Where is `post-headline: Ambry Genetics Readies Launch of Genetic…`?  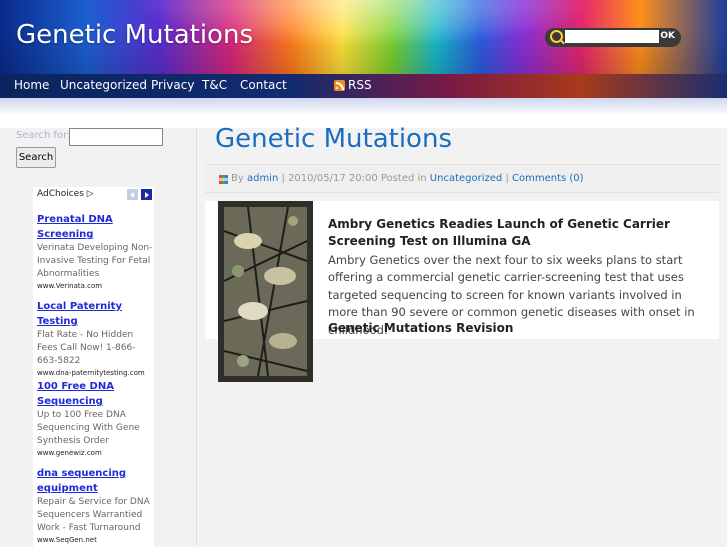 post-headline: Ambry Genetics Readies Launch of Genetic… is located at coordinates (518, 233).